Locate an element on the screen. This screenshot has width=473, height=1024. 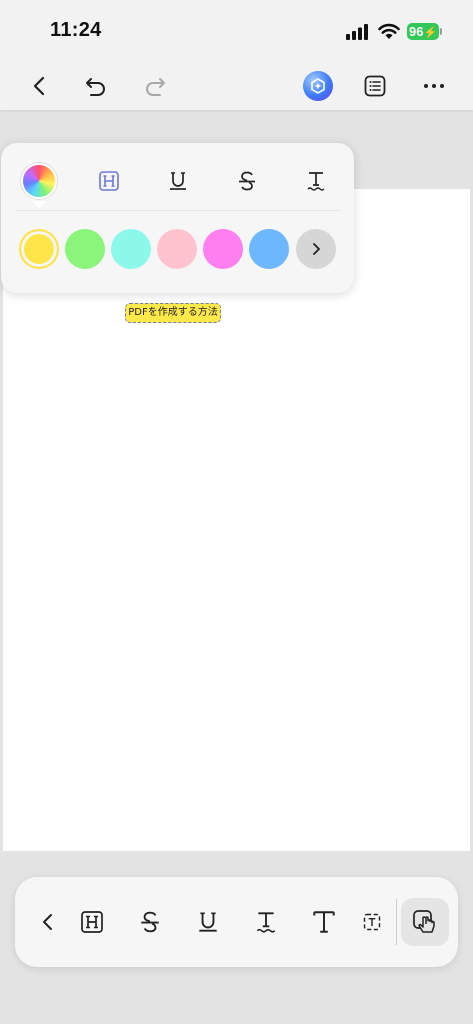
toolbar-separator is located at coordinates (396, 922).